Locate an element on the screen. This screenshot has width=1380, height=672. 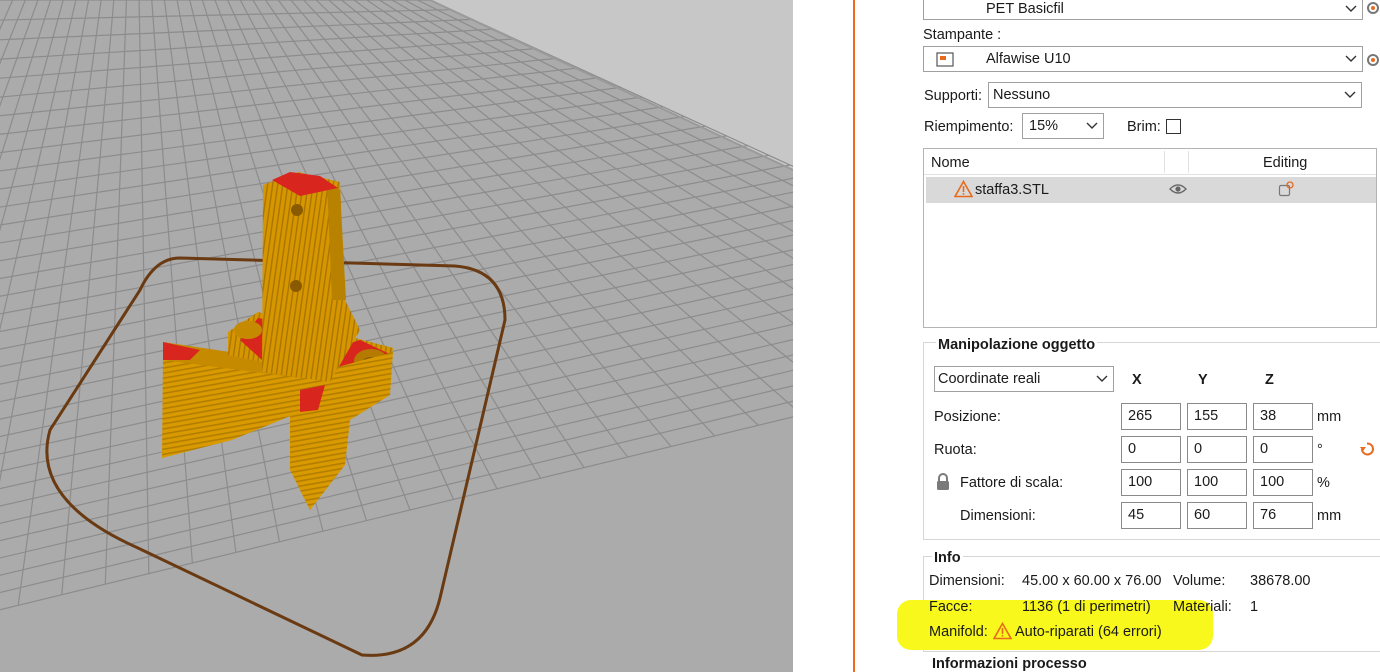
scale-label: Fattore di scala: is located at coordinates (1012, 483).